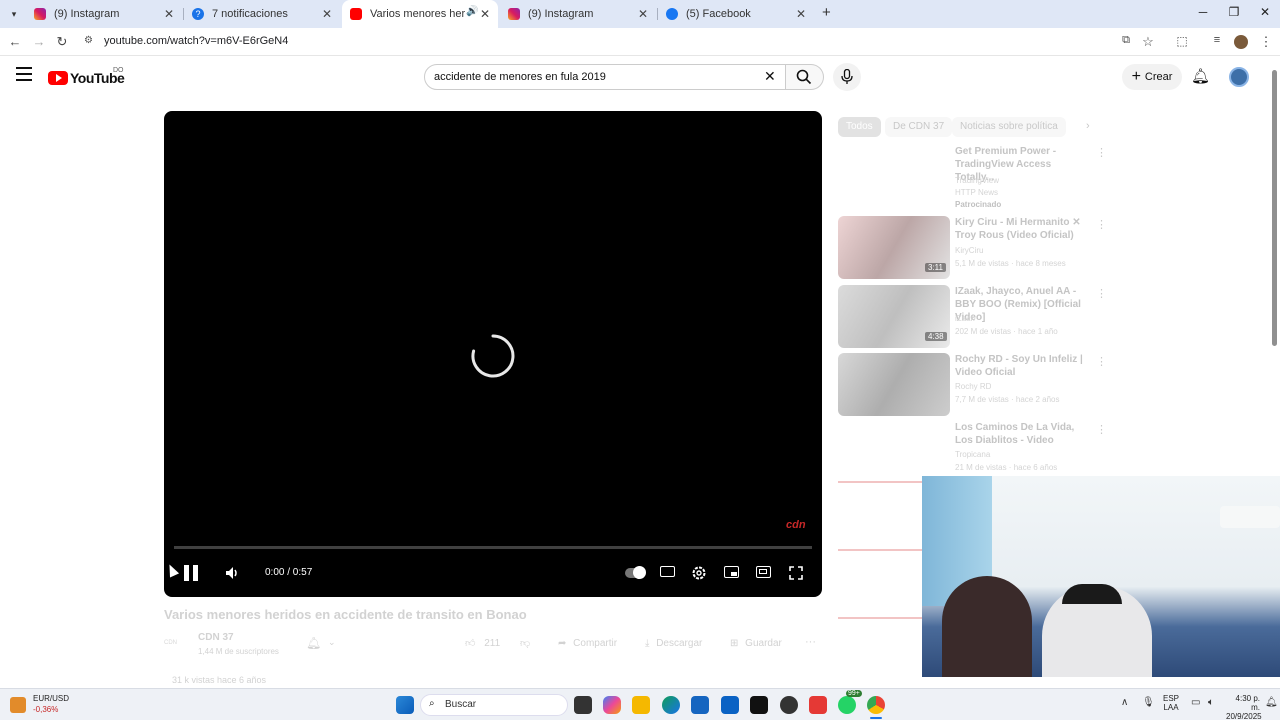 Image resolution: width=1280 pixels, height=721 pixels. I want to click on new-tab-button: +, so click(826, 12).